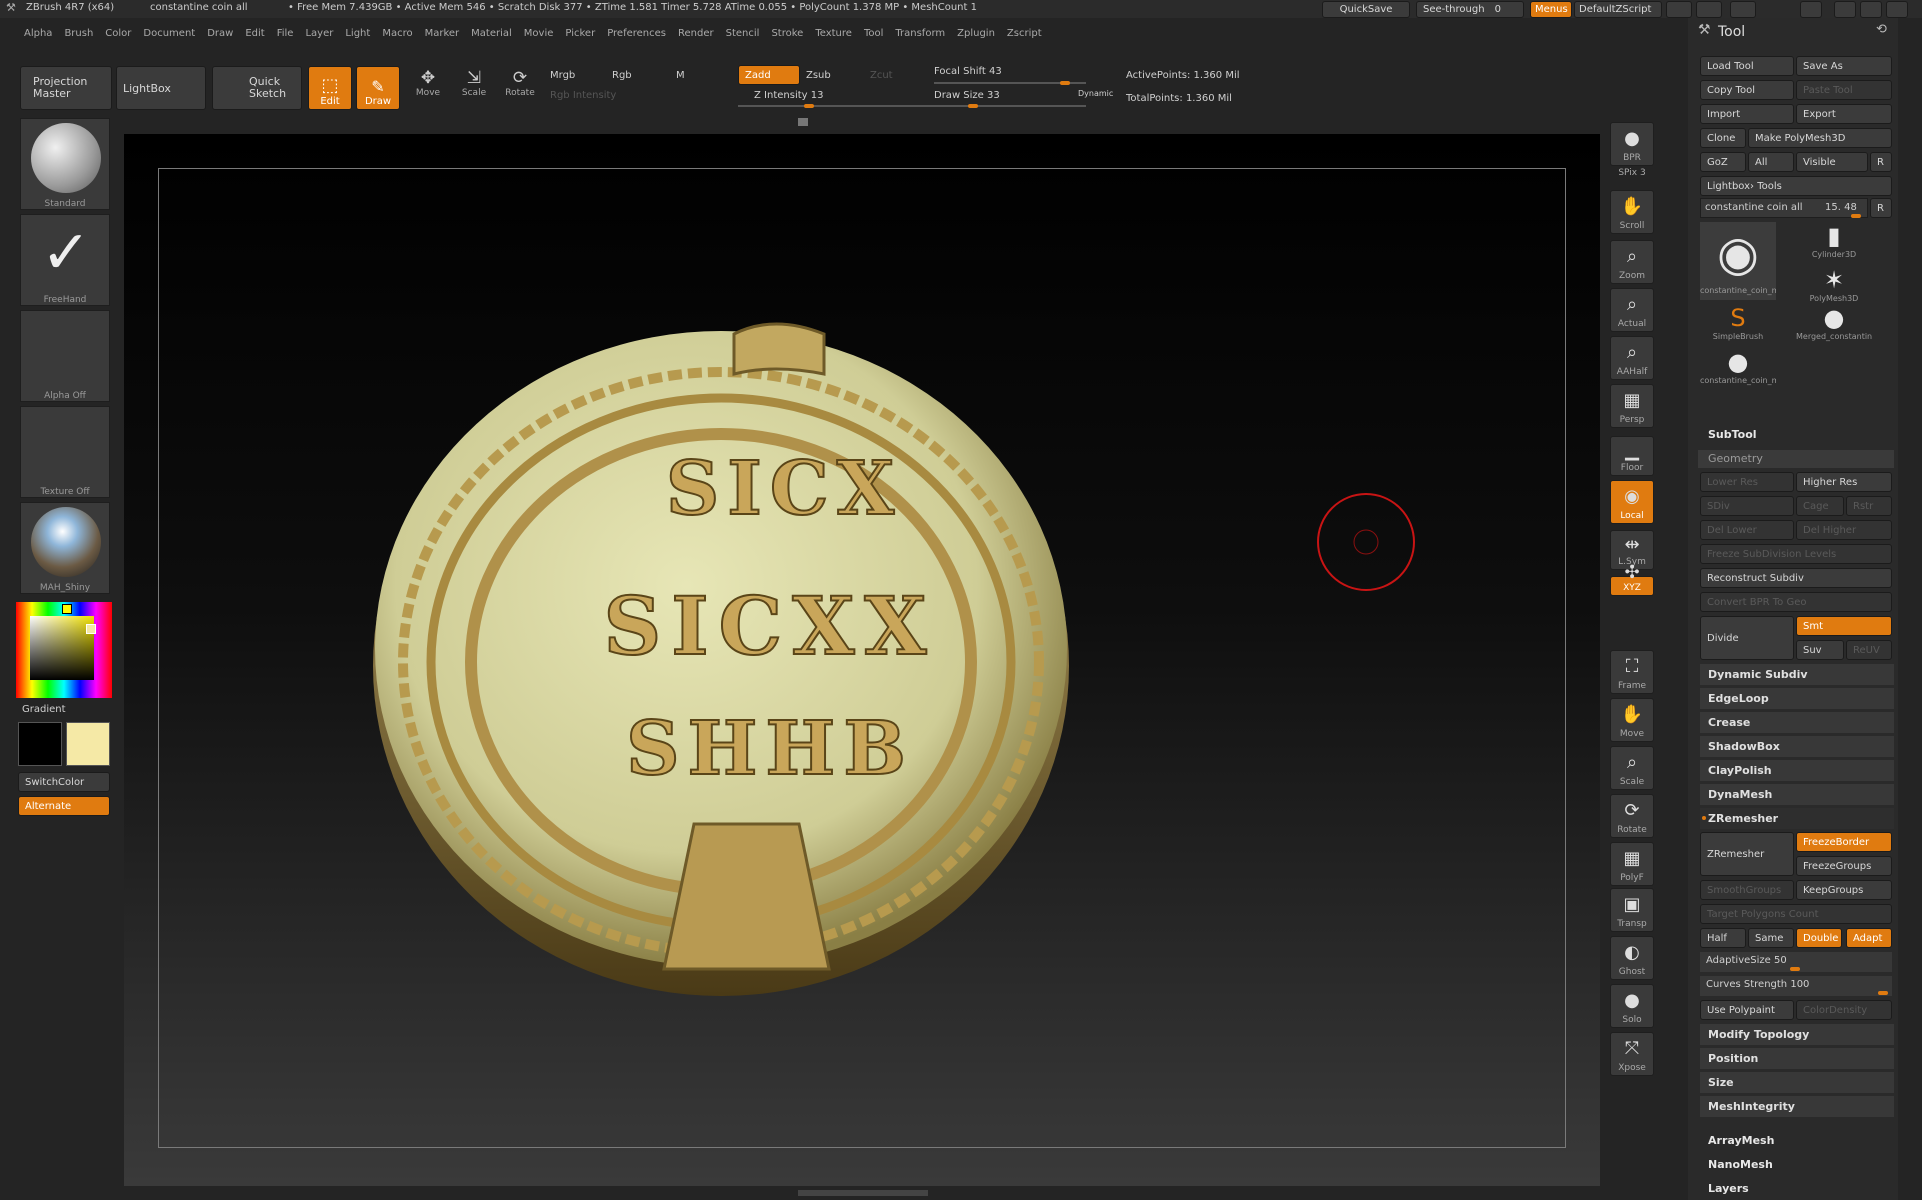 The height and width of the screenshot is (1200, 1922). Describe the element at coordinates (973, 106) in the screenshot. I see `draw-size-knob` at that location.